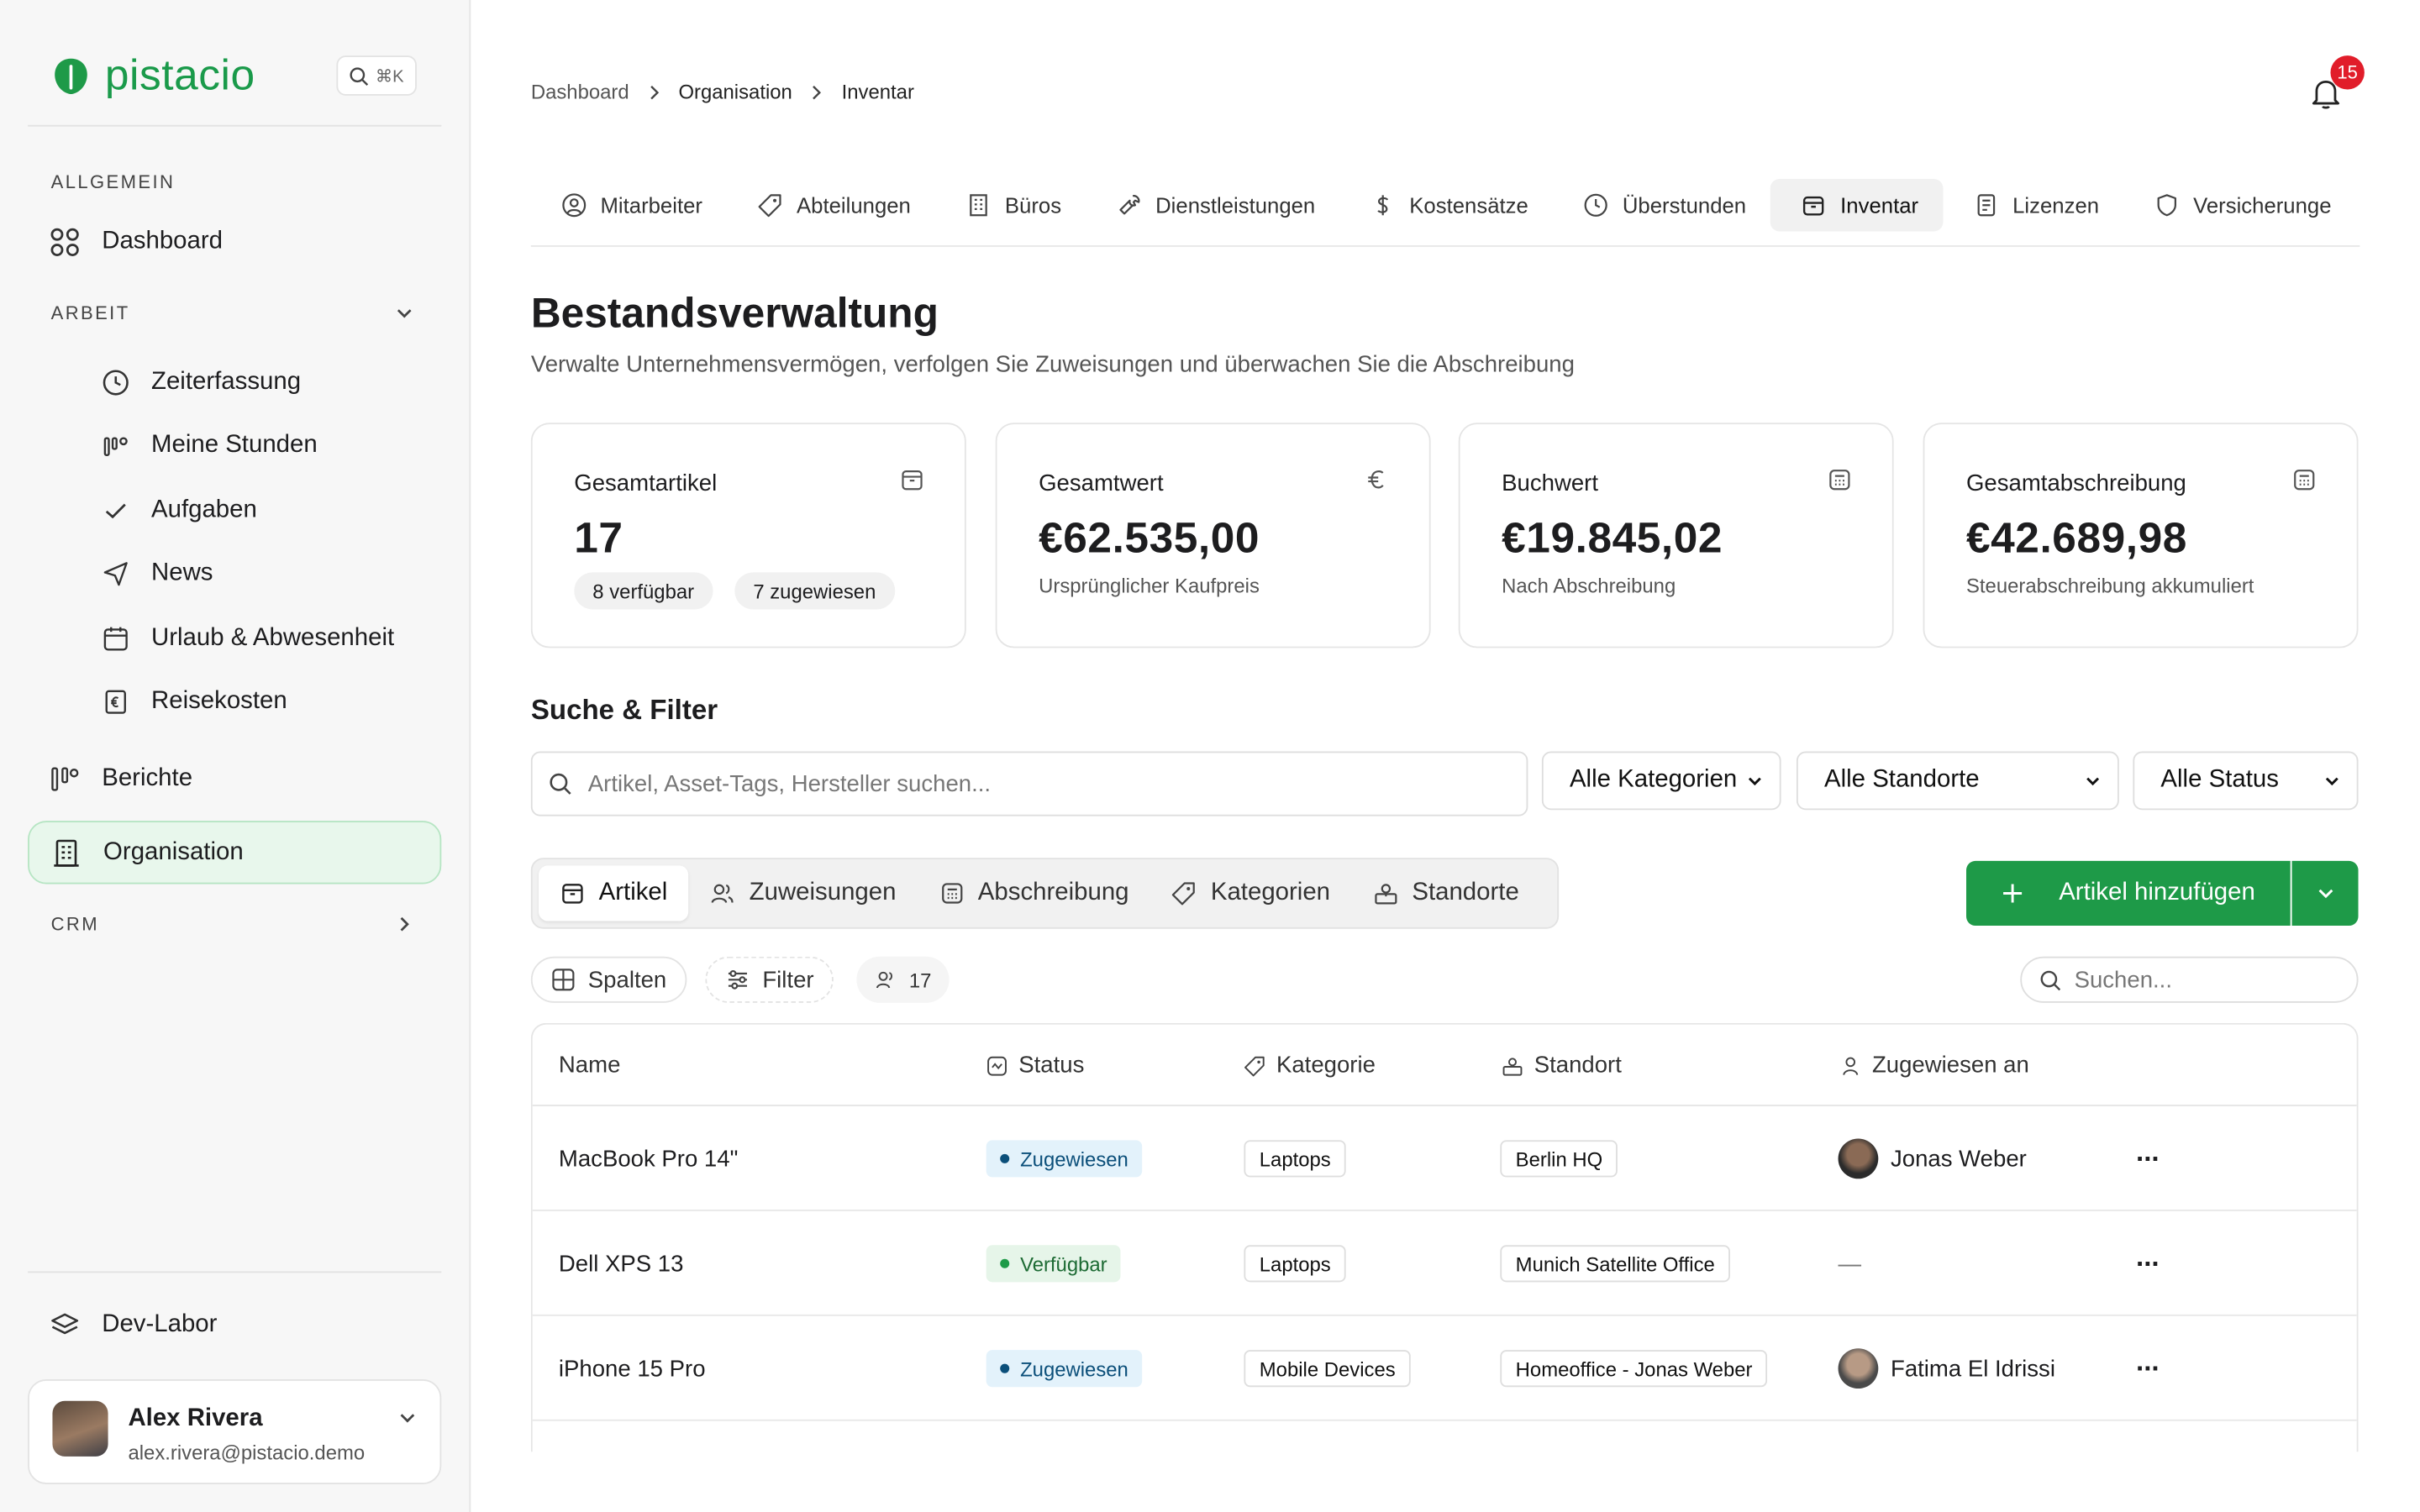 The image size is (2420, 1512). I want to click on sidebar-item-label: Zeiterfassung, so click(226, 382).